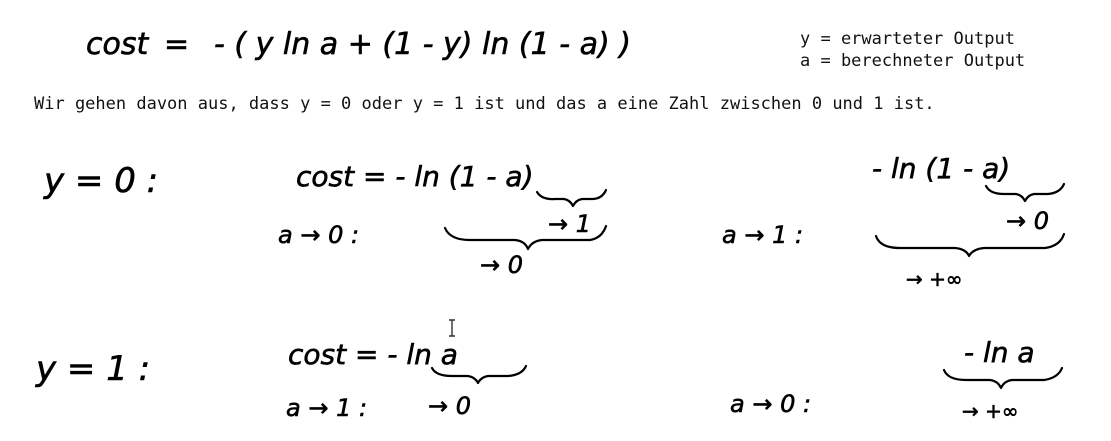  Describe the element at coordinates (501, 265) in the screenshot. I see `case-y0-limit1-outer: → 0` at that location.